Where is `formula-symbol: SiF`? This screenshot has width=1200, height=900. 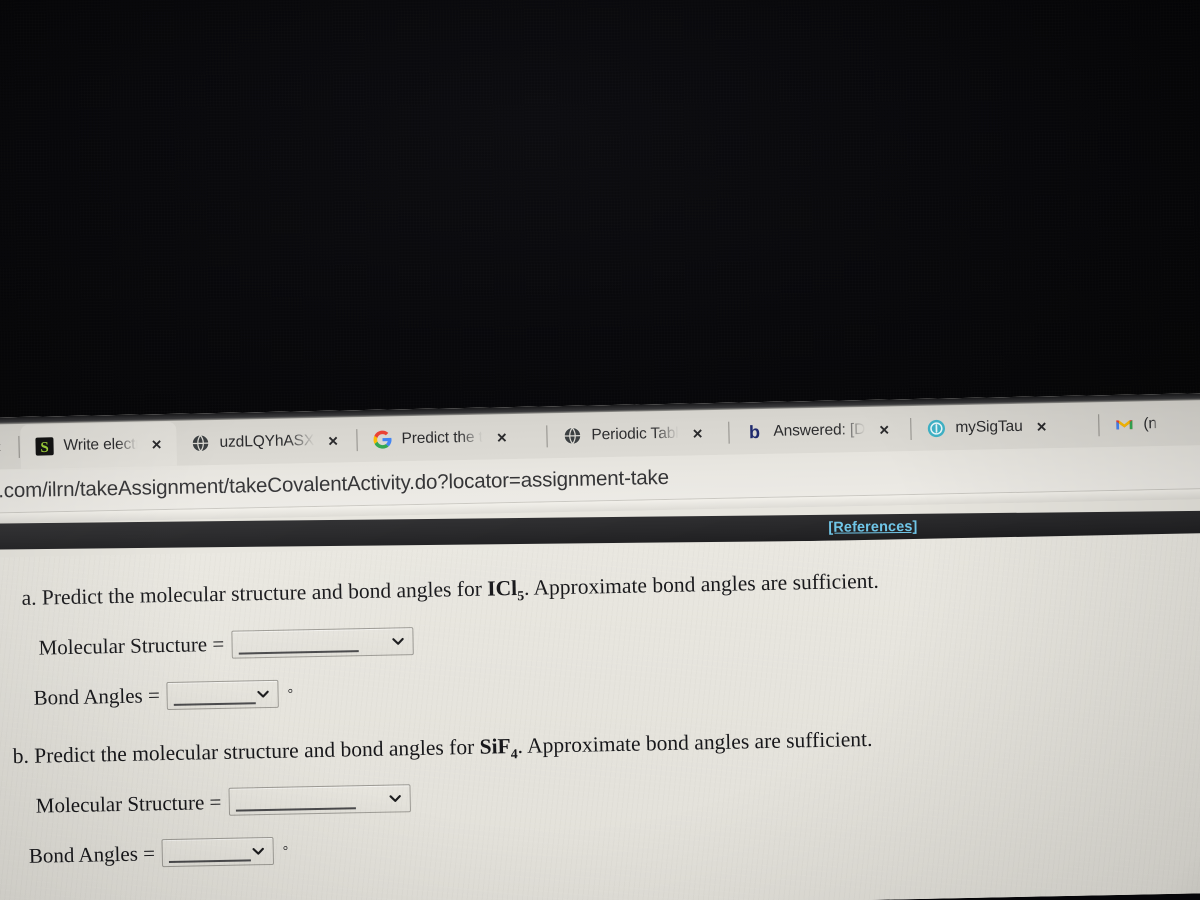
formula-symbol: SiF is located at coordinates (495, 746).